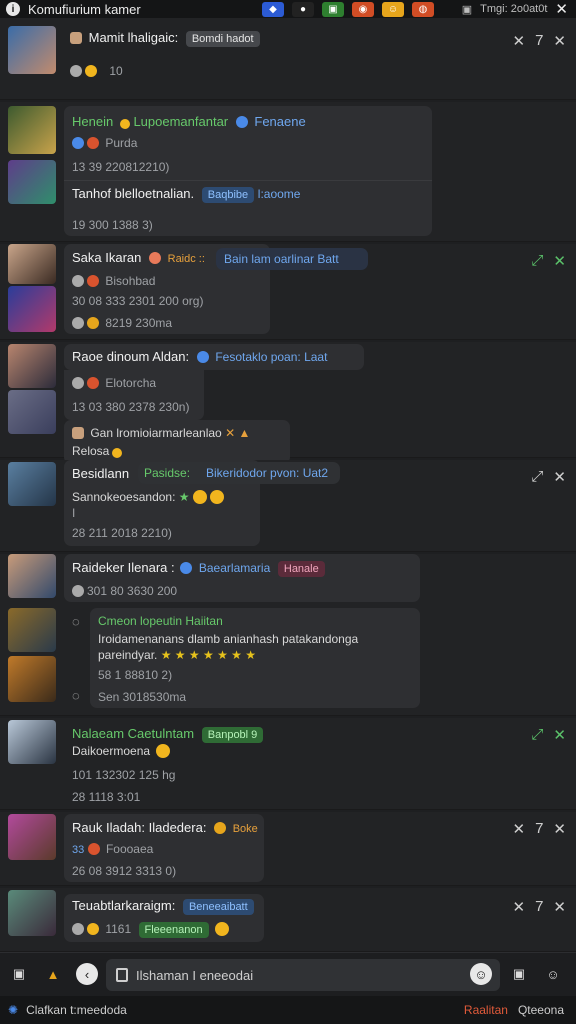 Image resolution: width=576 pixels, height=1024 pixels. What do you see at coordinates (74, 513) in the screenshot?
I see `message-text: I` at bounding box center [74, 513].